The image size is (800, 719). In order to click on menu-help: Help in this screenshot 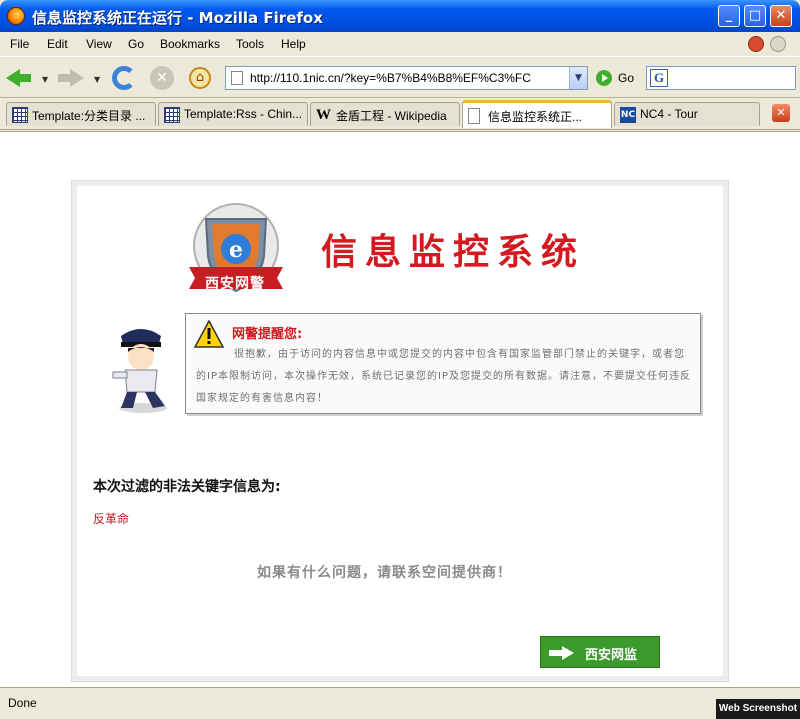, I will do `click(293, 44)`.